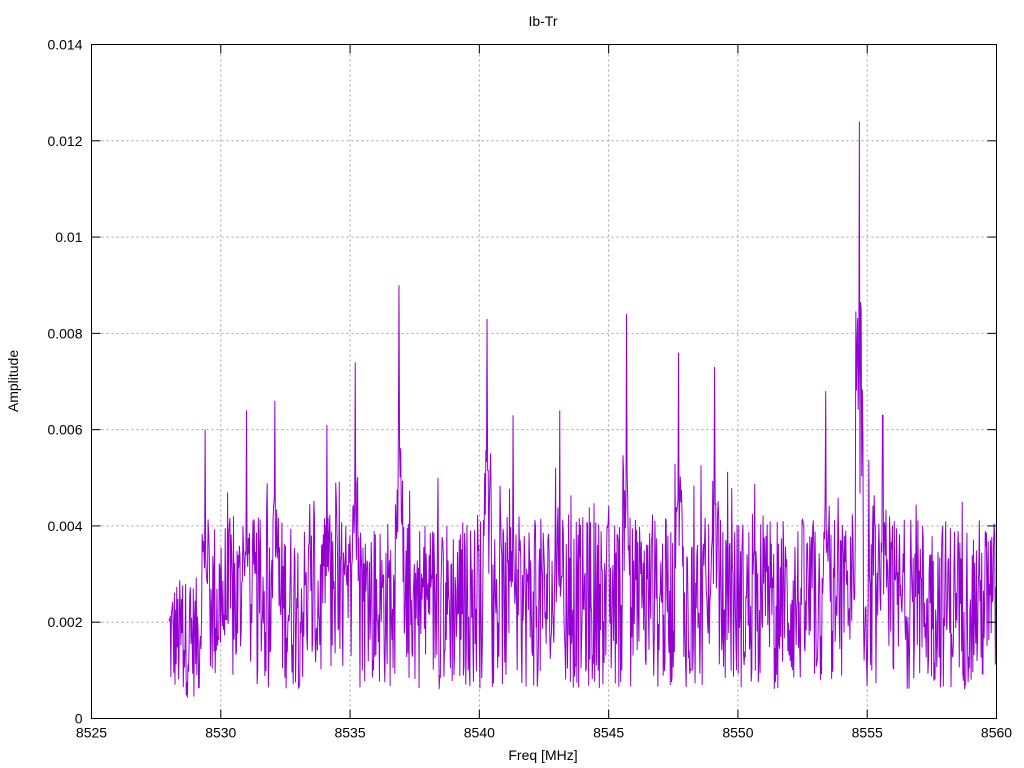 The width and height of the screenshot is (1024, 768). Describe the element at coordinates (479, 733) in the screenshot. I see `x-tick-label: 8540` at that location.